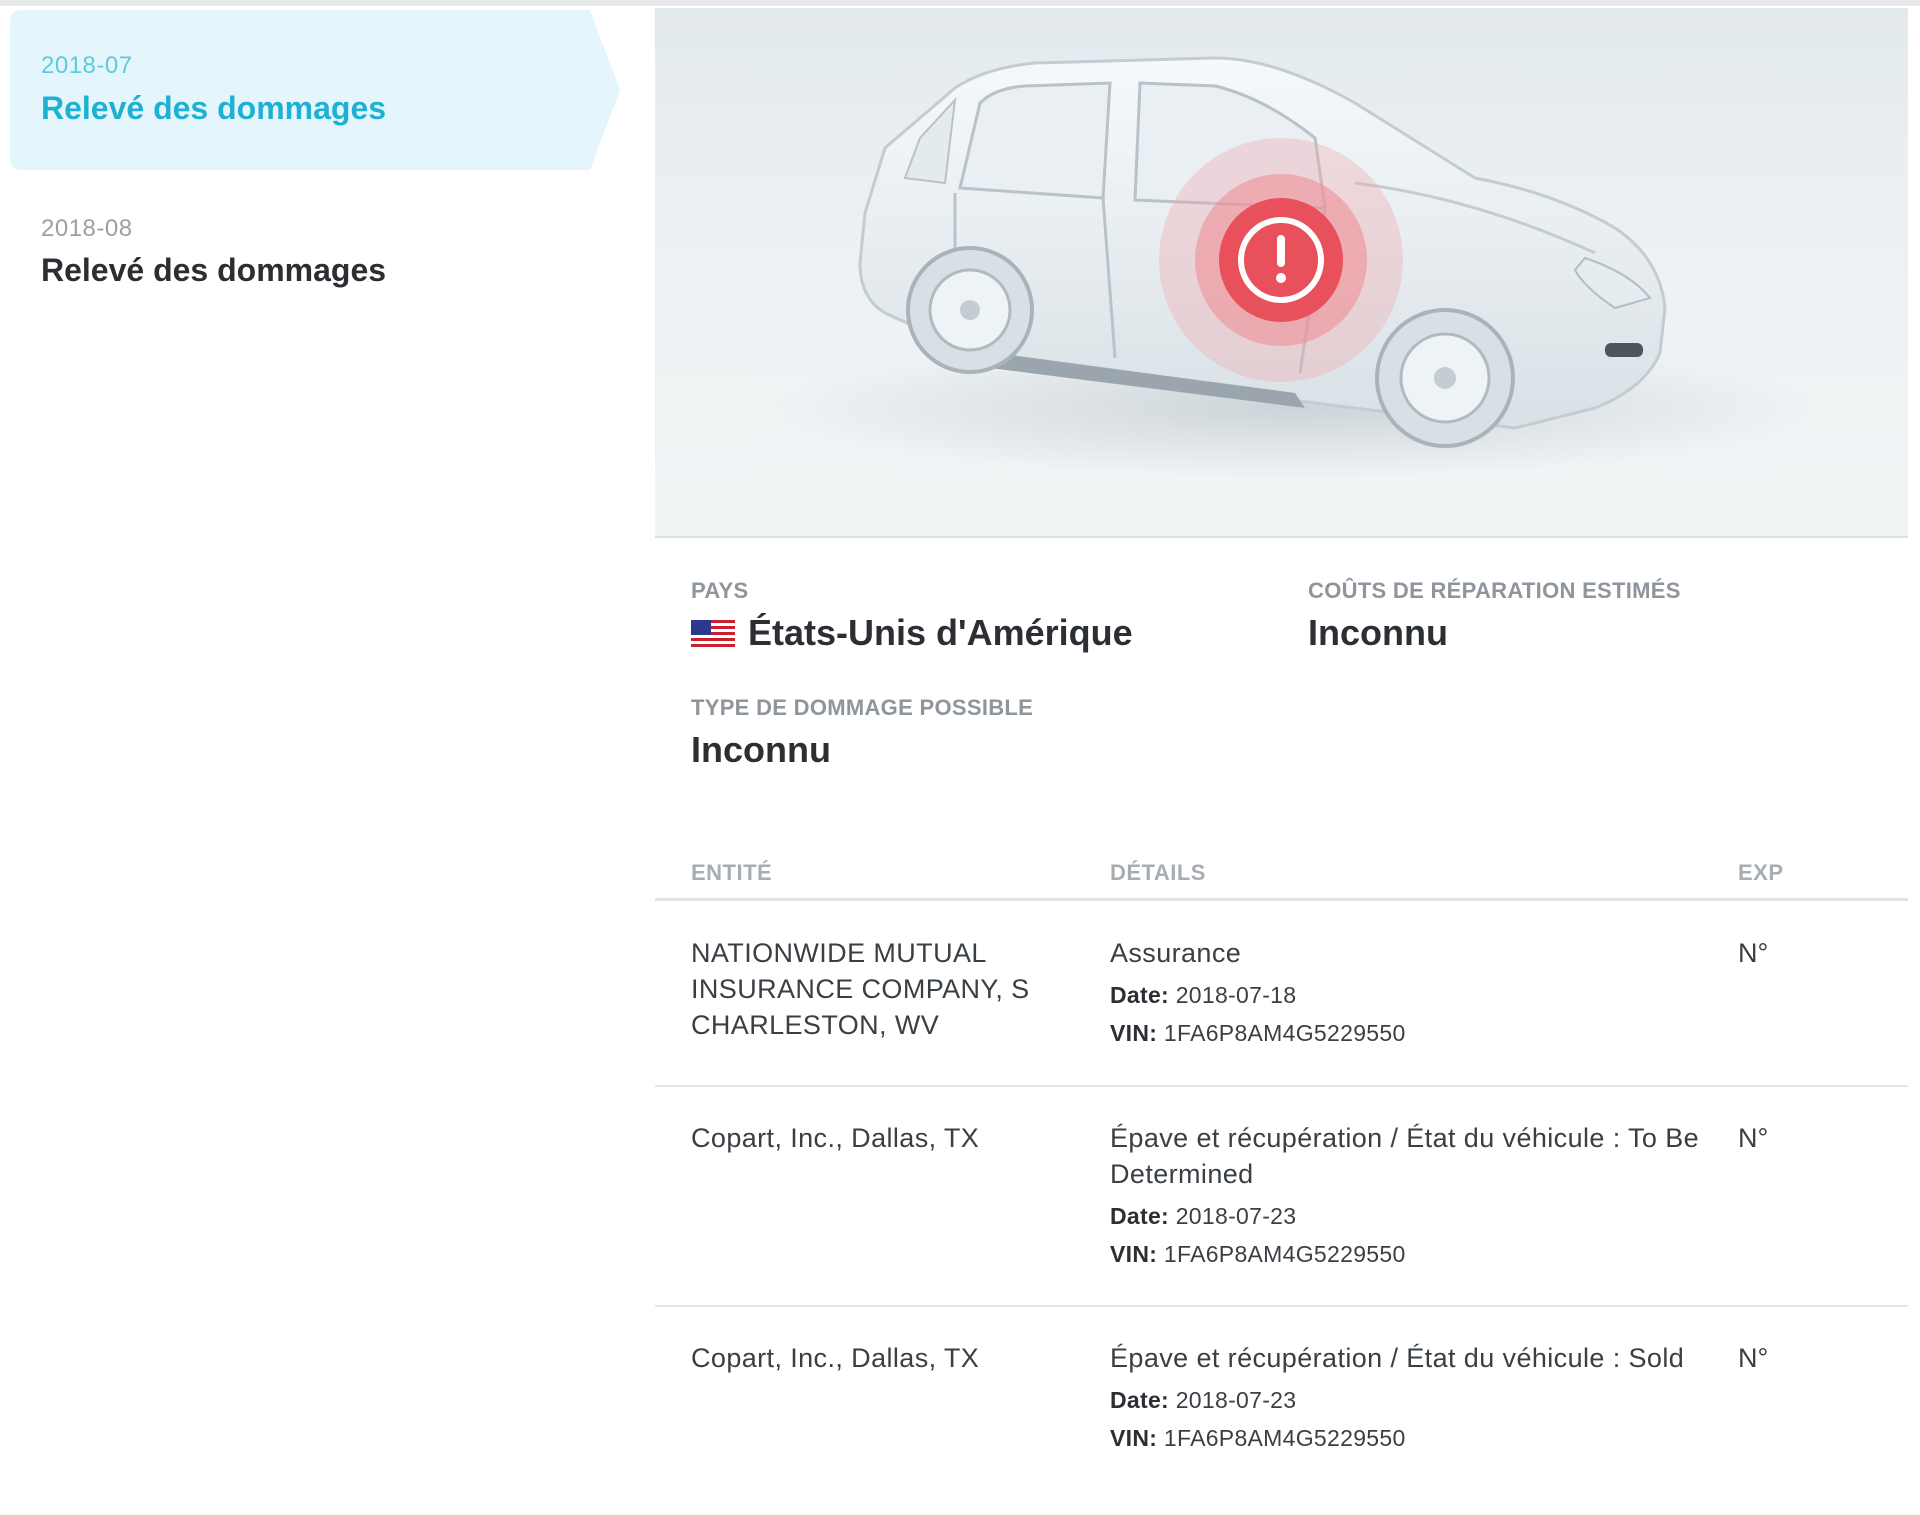 The height and width of the screenshot is (1515, 1920). What do you see at coordinates (1281, 899) in the screenshot?
I see `table-header-divider` at bounding box center [1281, 899].